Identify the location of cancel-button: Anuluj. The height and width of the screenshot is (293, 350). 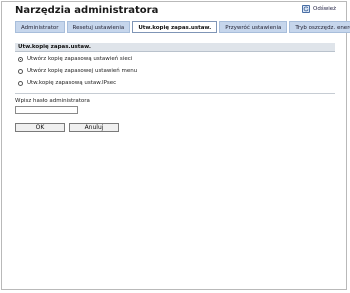
(94, 127).